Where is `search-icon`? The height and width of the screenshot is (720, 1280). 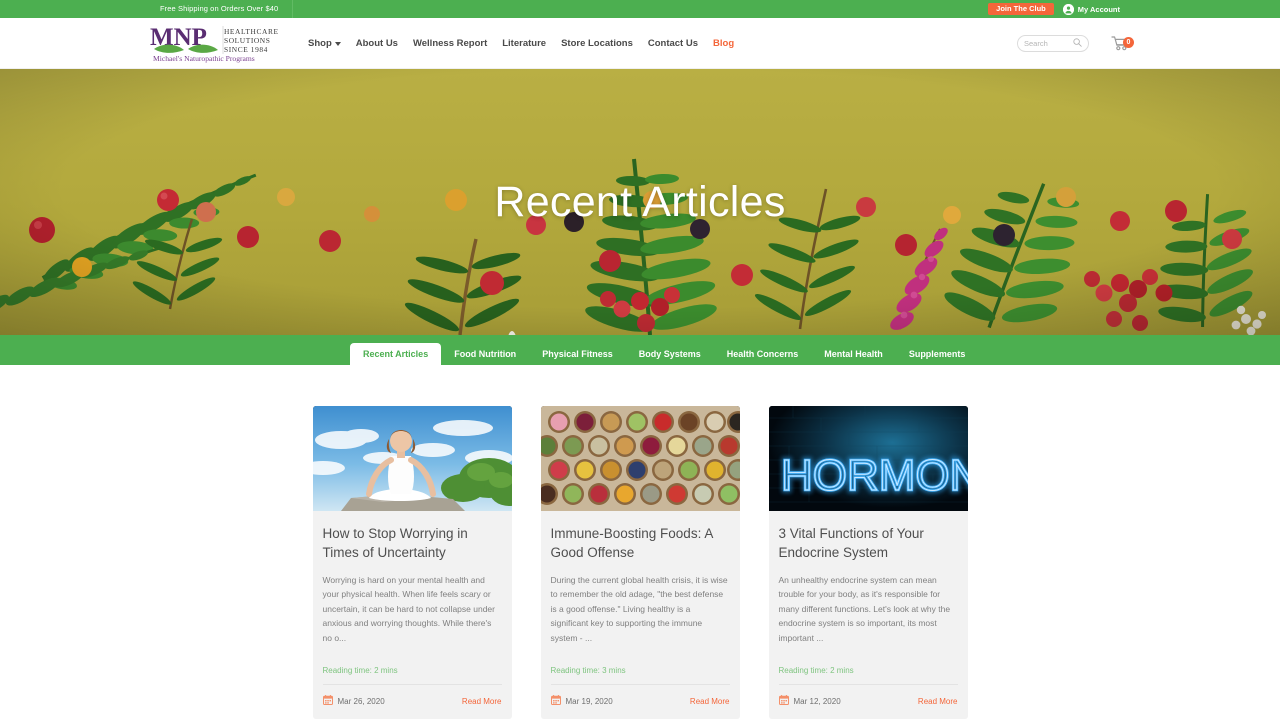
search-icon is located at coordinates (1077, 43).